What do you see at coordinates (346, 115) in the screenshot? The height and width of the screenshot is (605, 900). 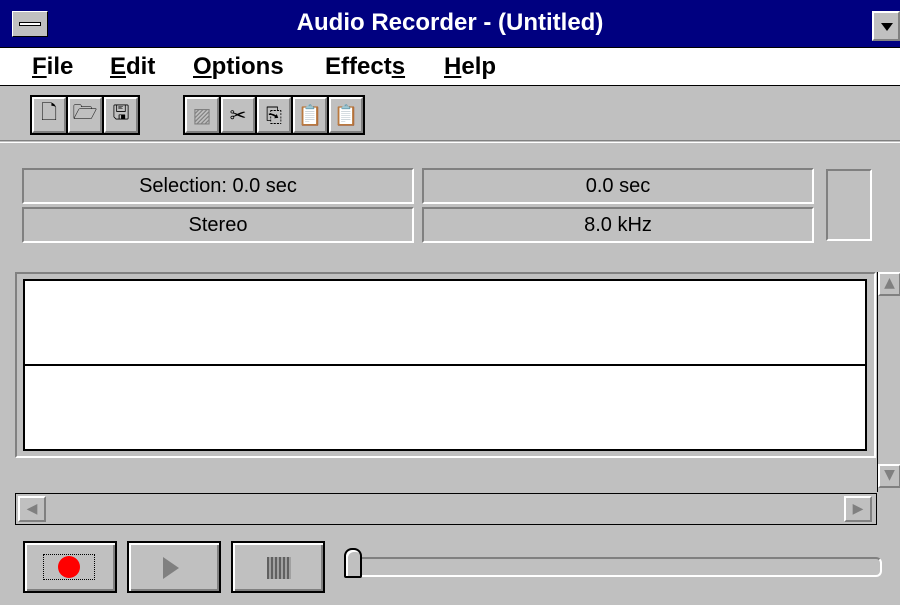 I see `paste-mix-icon: 📋` at bounding box center [346, 115].